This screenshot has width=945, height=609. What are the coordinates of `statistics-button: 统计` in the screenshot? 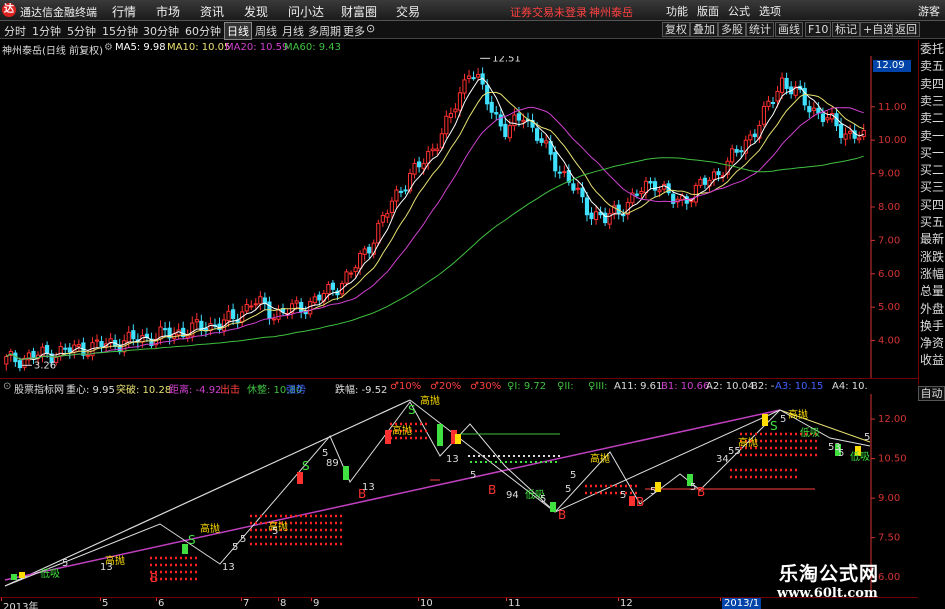 It's located at (760, 29).